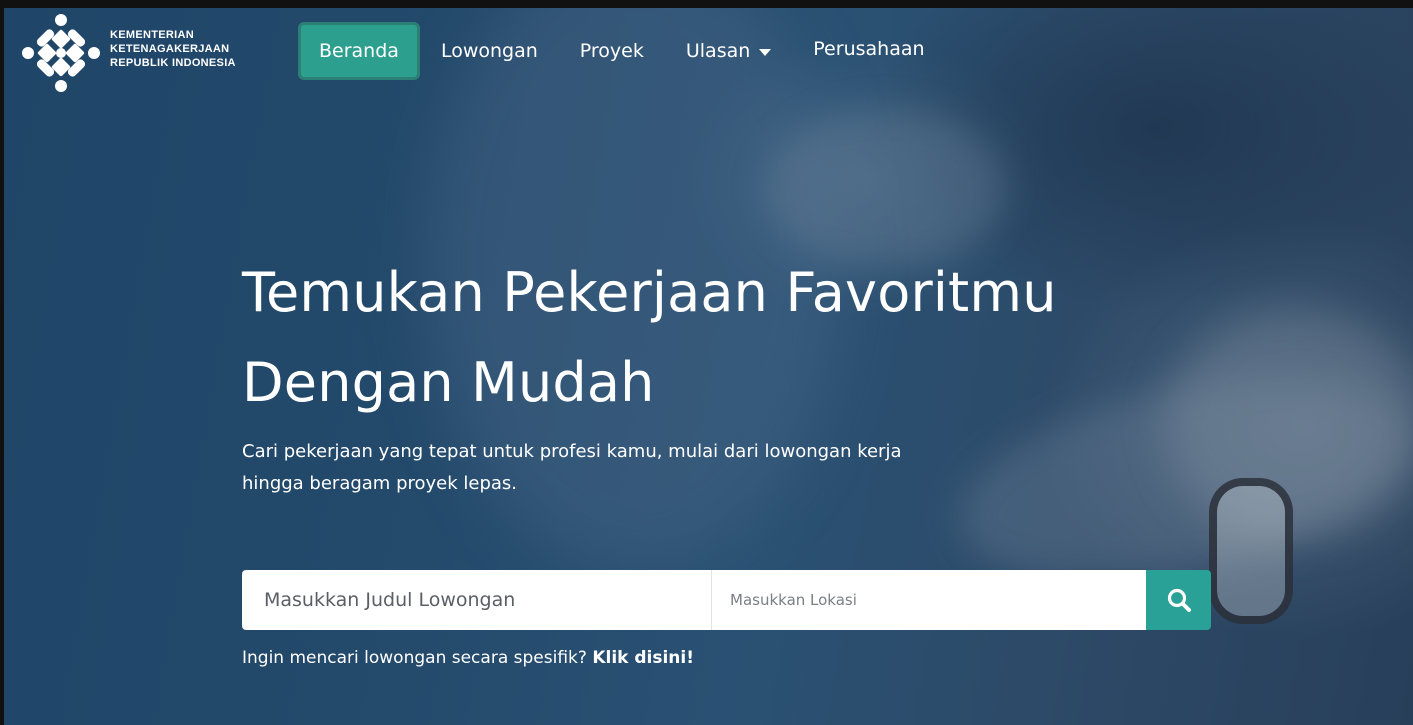 The image size is (1413, 725). I want to click on location-input, so click(929, 600).